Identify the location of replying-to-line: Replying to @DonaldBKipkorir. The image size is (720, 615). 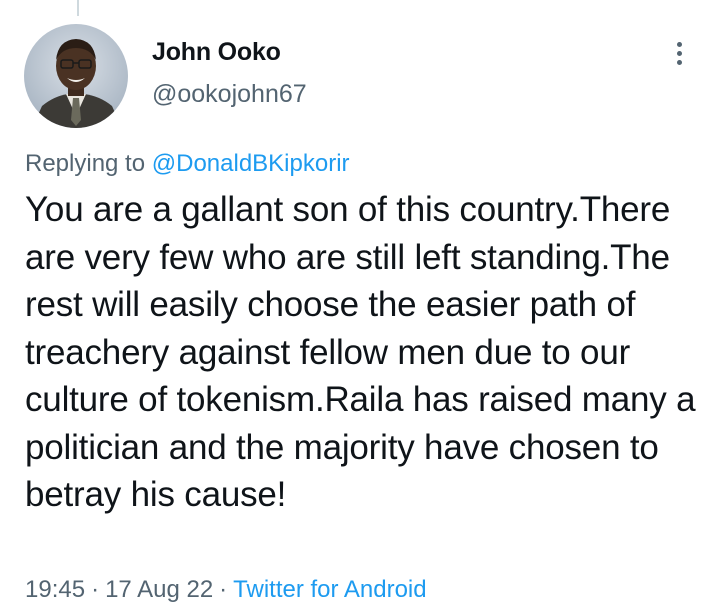
(187, 164).